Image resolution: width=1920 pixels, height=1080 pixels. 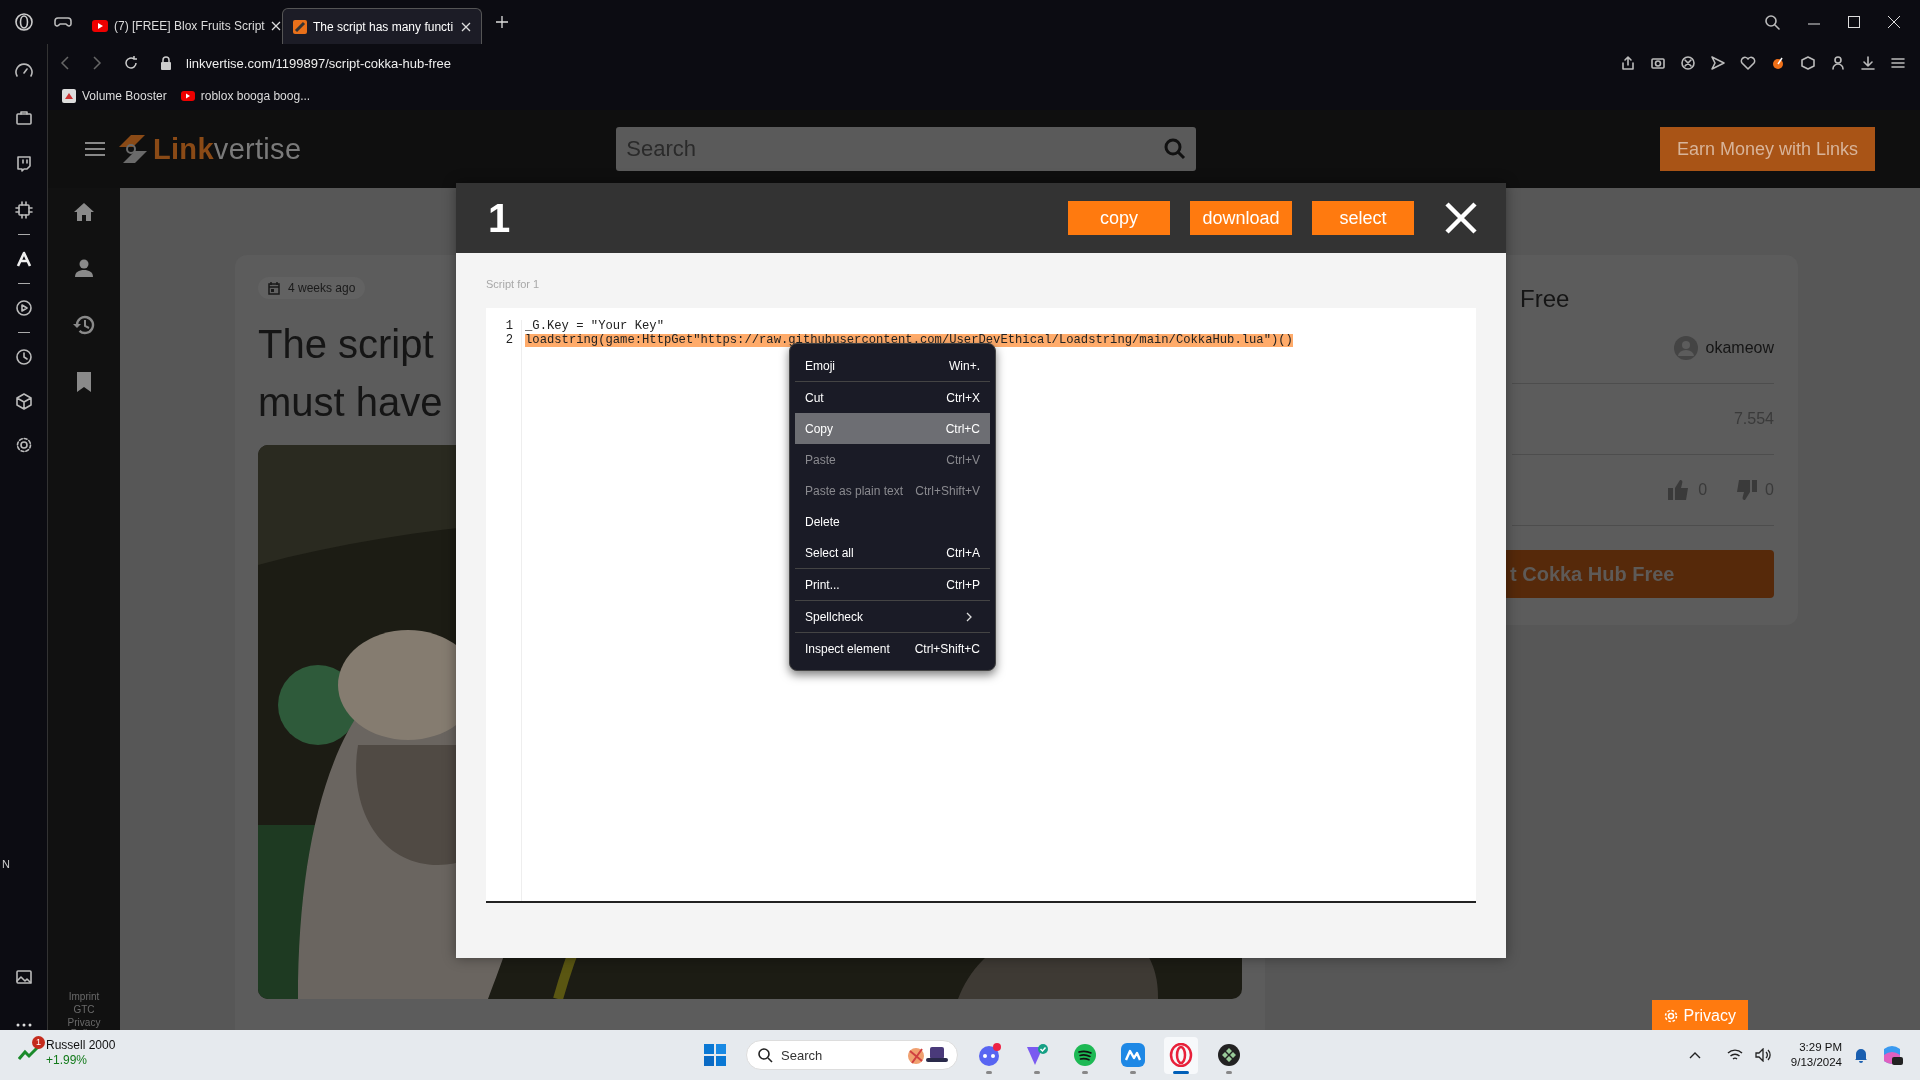 What do you see at coordinates (23, 1025) in the screenshot?
I see `more-icon` at bounding box center [23, 1025].